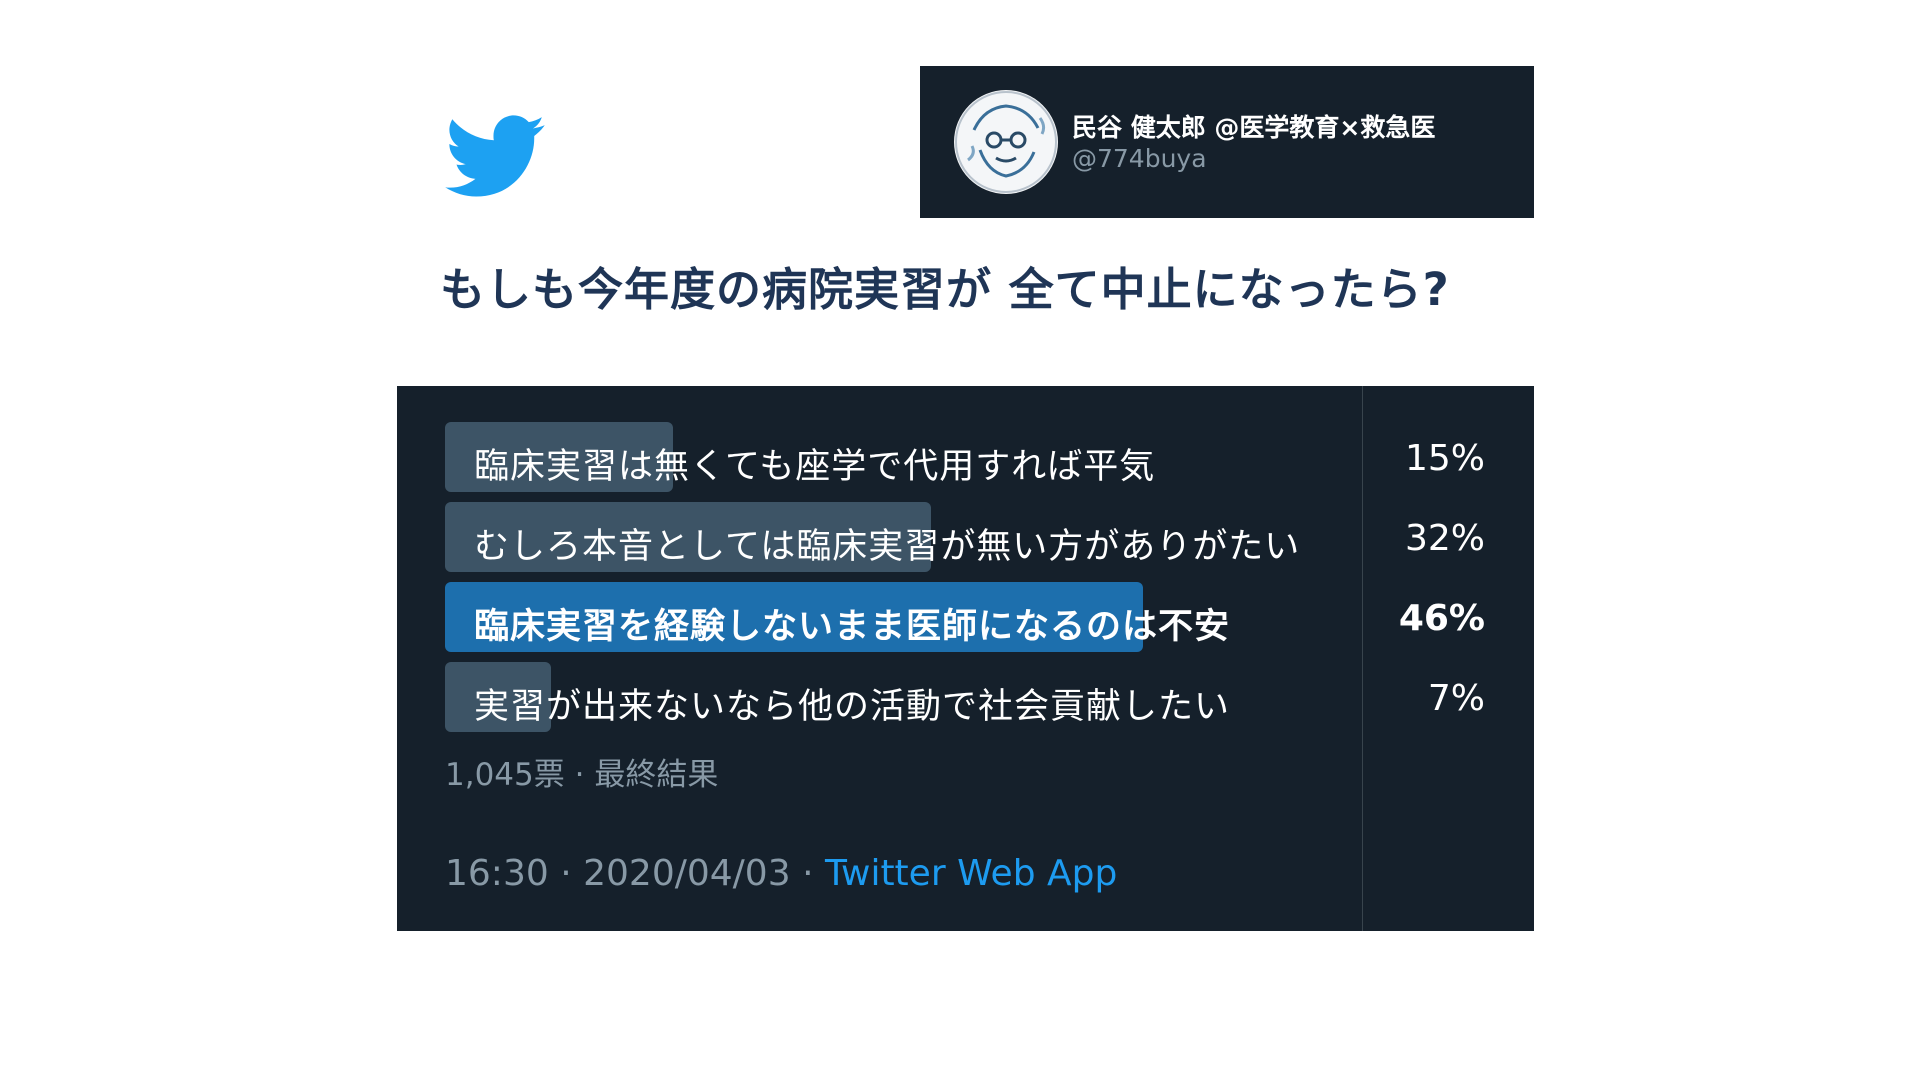  Describe the element at coordinates (656, 775) in the screenshot. I see `poll-status: 最終結果` at that location.